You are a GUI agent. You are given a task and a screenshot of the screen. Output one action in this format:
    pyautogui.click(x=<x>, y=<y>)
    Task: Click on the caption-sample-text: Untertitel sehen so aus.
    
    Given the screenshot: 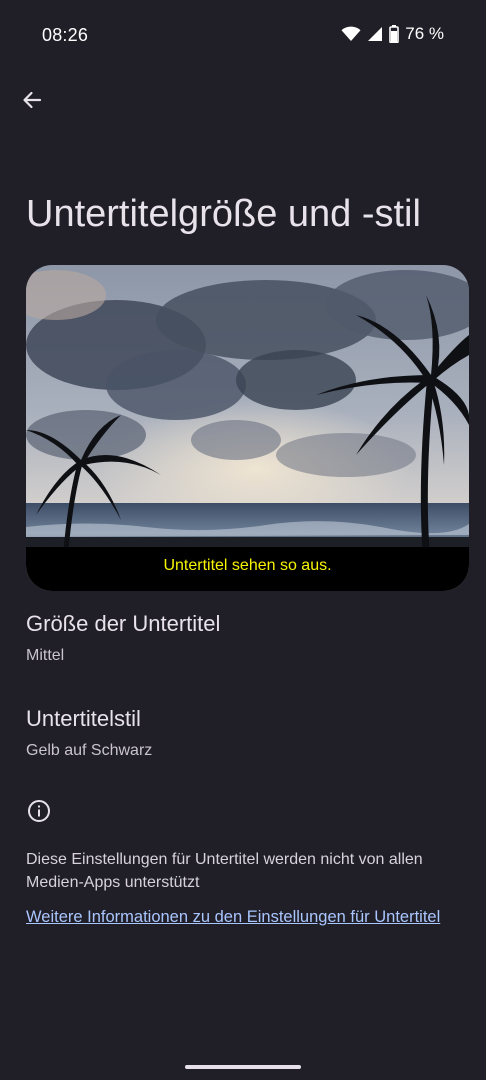 What is the action you would take?
    pyautogui.click(x=247, y=565)
    